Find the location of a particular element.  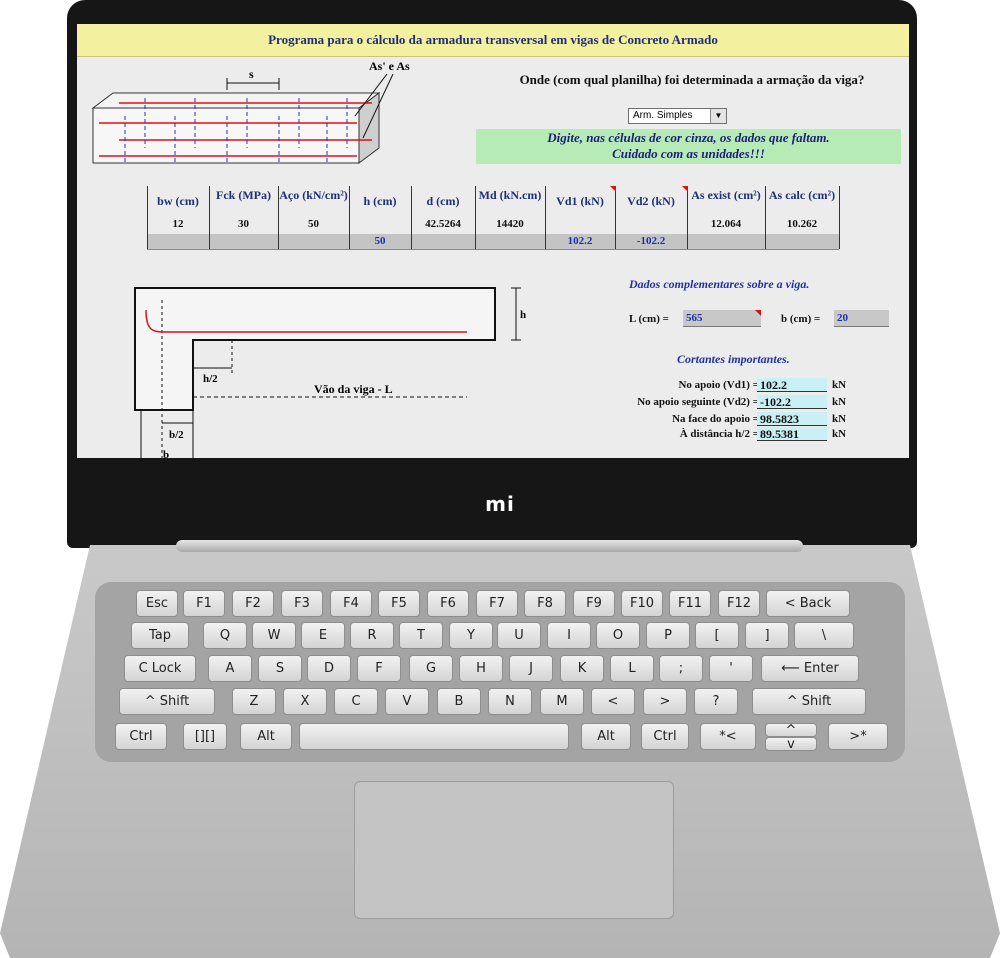

key-f: F is located at coordinates (379, 668).